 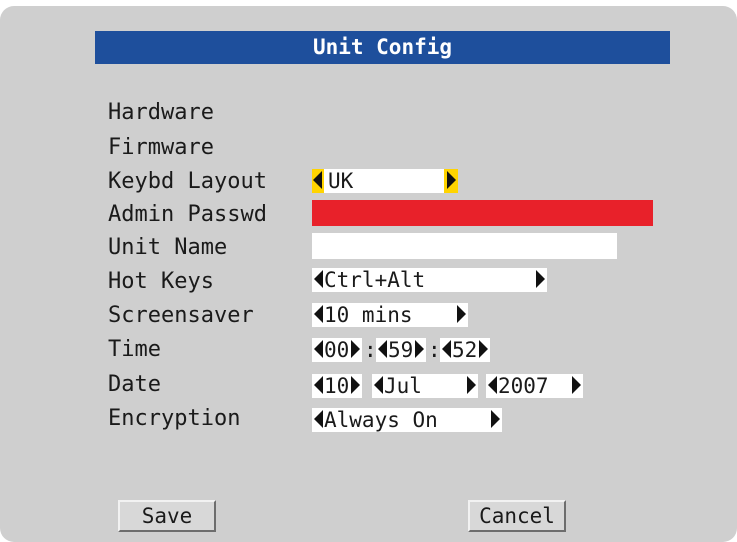 What do you see at coordinates (382, 47) in the screenshot?
I see `dialog-title: Unit Config` at bounding box center [382, 47].